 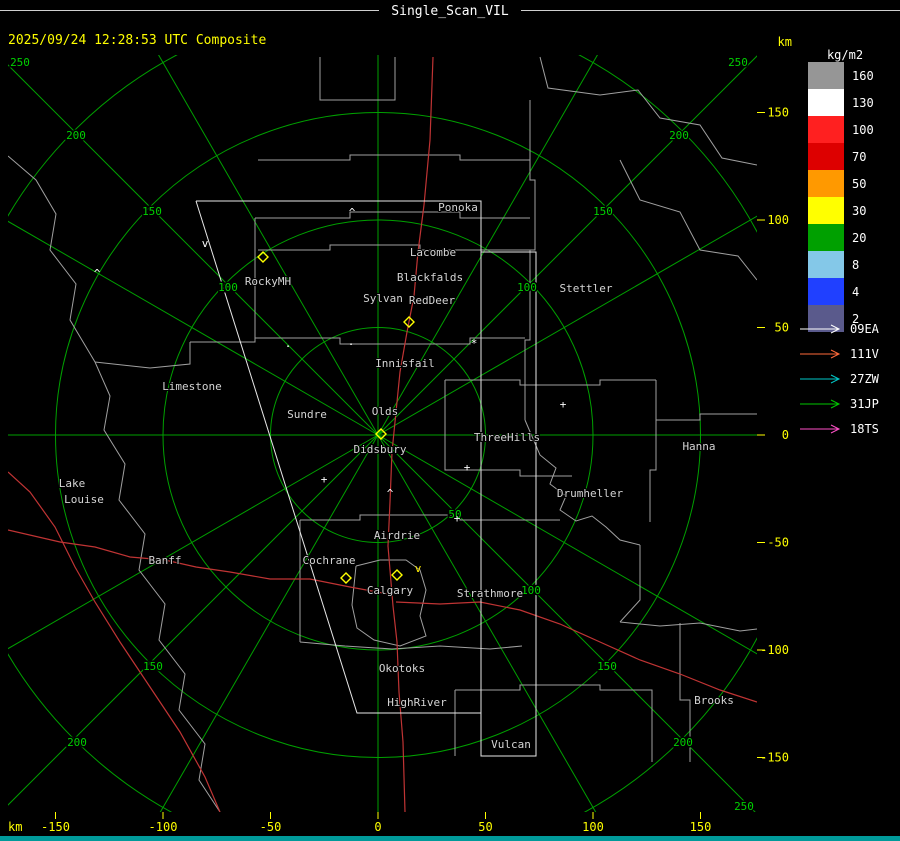 I want to click on point-marker: +, so click(x=467, y=467).